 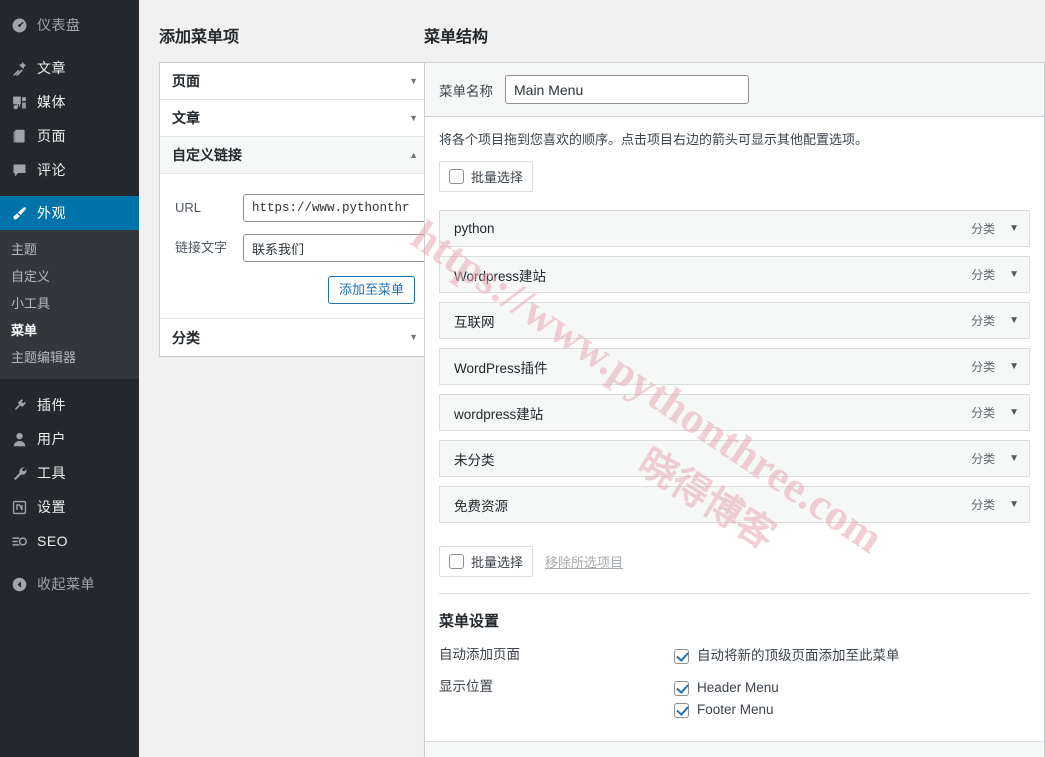 What do you see at coordinates (466, 91) in the screenshot?
I see `menu-name-label: 菜单名称` at bounding box center [466, 91].